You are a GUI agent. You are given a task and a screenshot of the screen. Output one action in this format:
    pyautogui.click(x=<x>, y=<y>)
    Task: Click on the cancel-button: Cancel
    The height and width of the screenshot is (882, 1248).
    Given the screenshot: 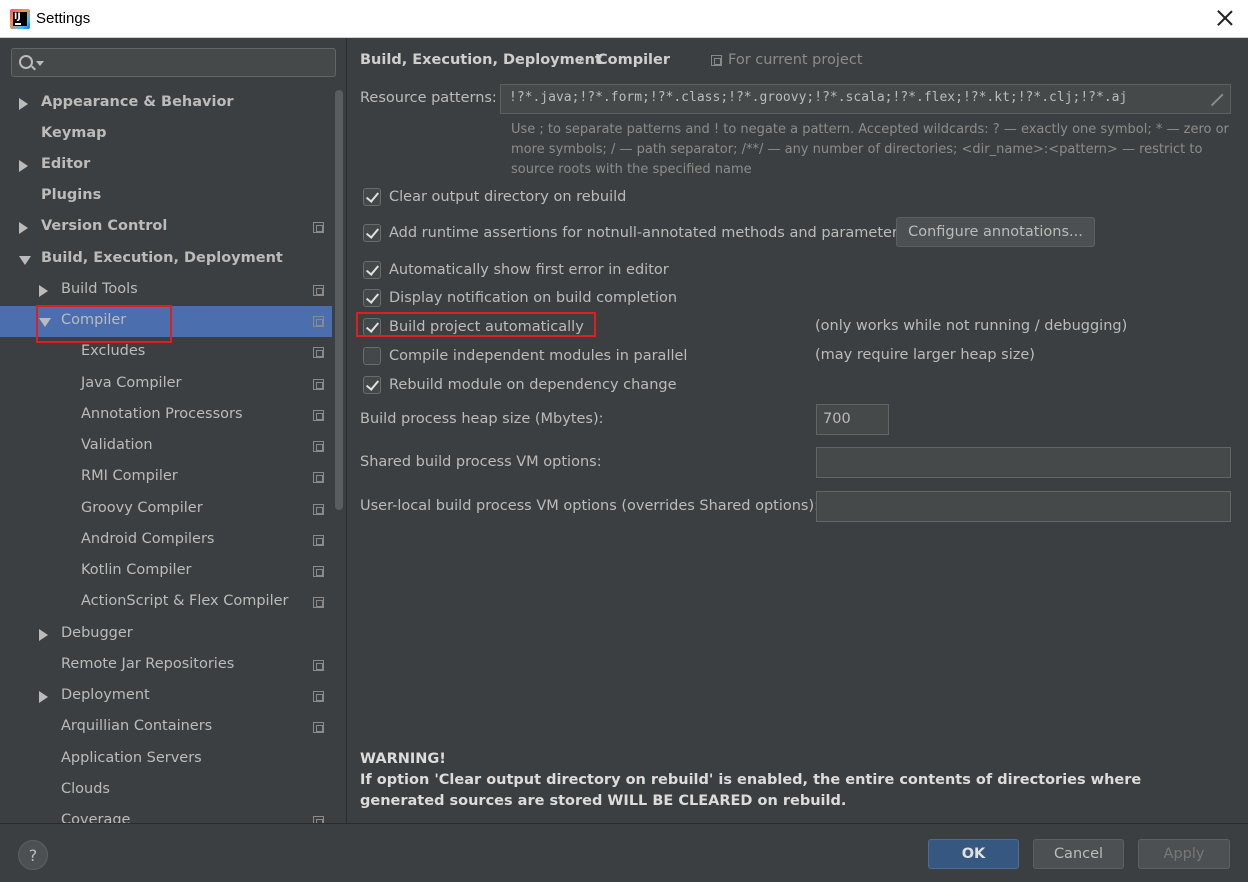 What is the action you would take?
    pyautogui.click(x=1078, y=854)
    